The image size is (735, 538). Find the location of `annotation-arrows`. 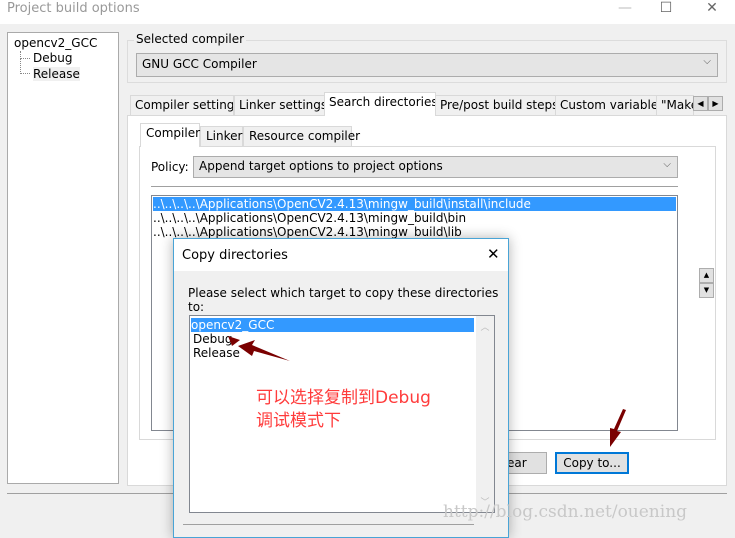

annotation-arrows is located at coordinates (427, 391).